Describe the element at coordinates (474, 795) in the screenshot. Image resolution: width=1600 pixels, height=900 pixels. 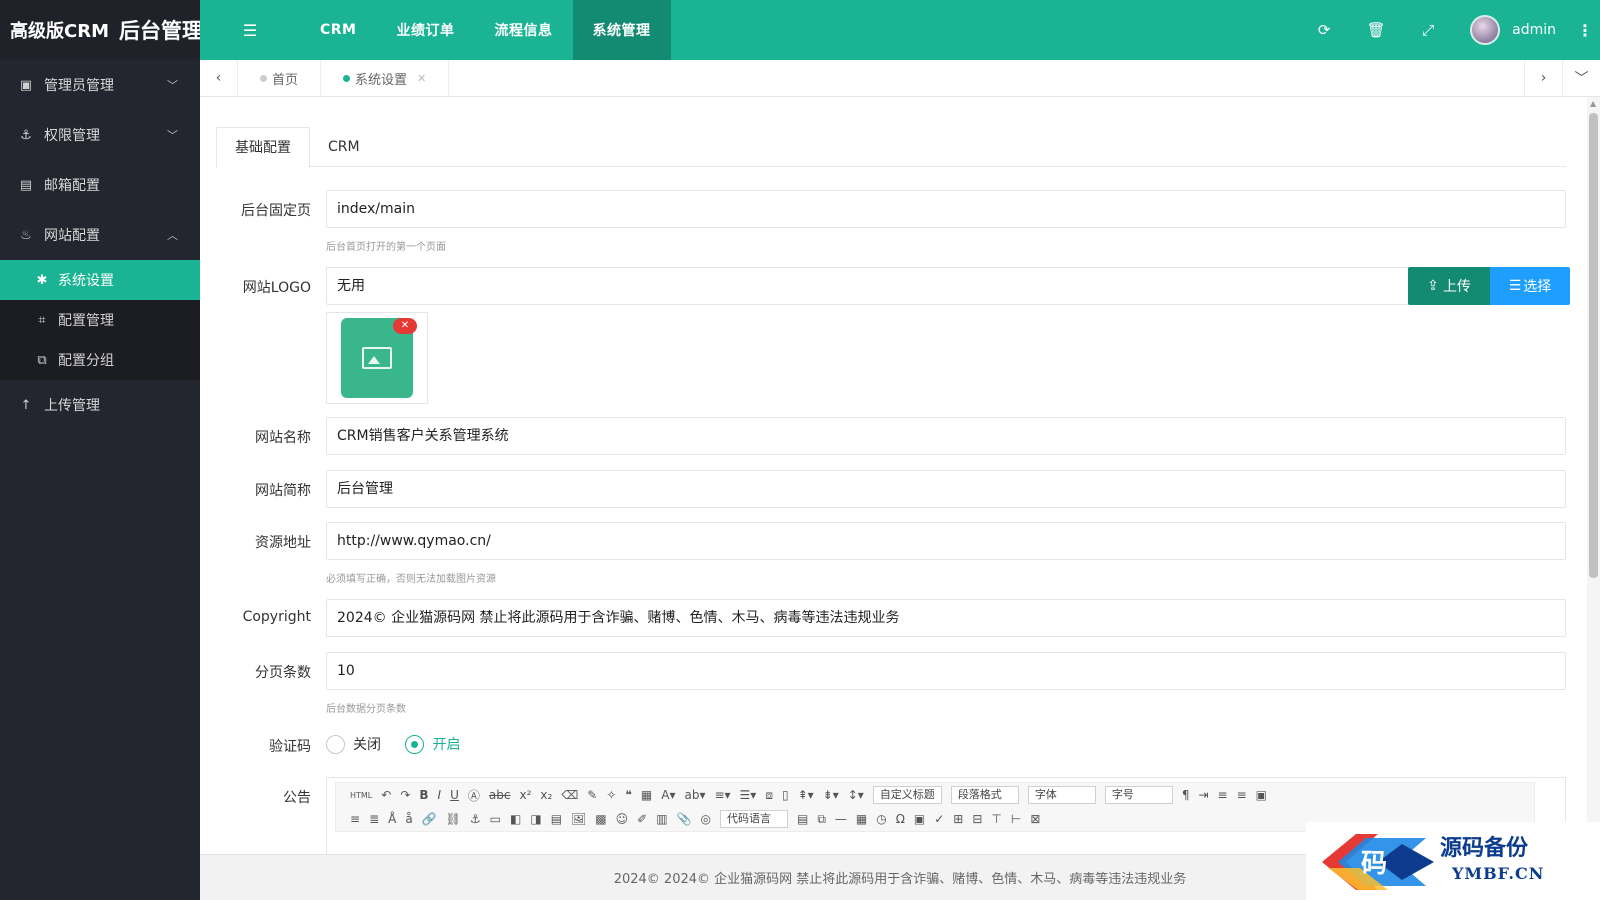
I see `font-border-icon: Ⓐ` at that location.